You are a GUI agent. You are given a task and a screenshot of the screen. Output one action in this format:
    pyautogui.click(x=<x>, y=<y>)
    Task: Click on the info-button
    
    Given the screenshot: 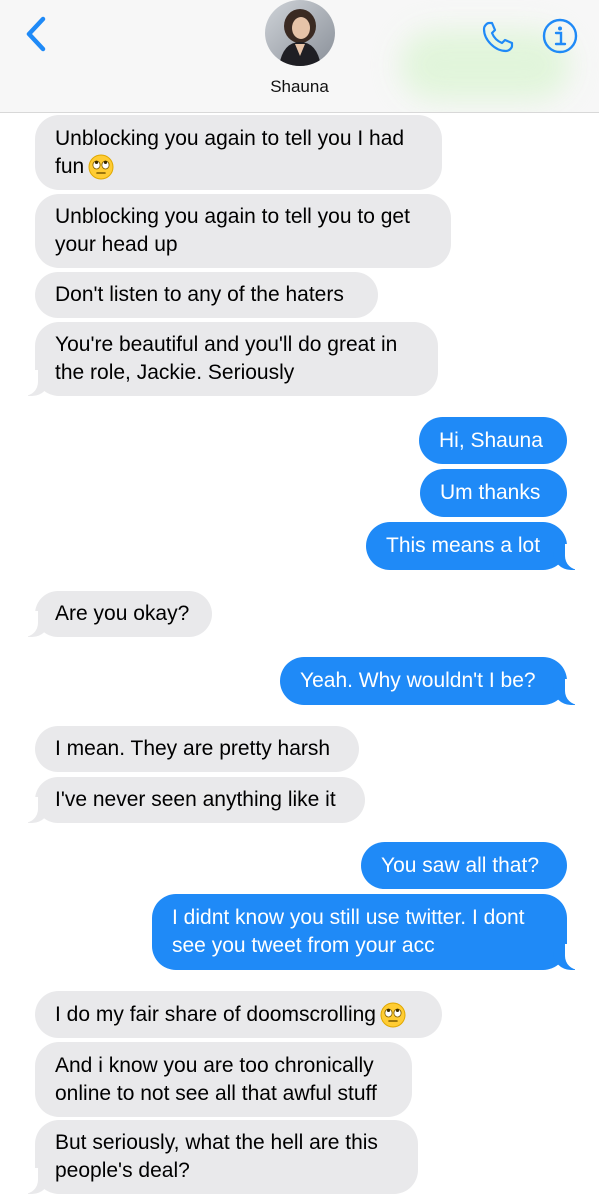 What is the action you would take?
    pyautogui.click(x=560, y=36)
    